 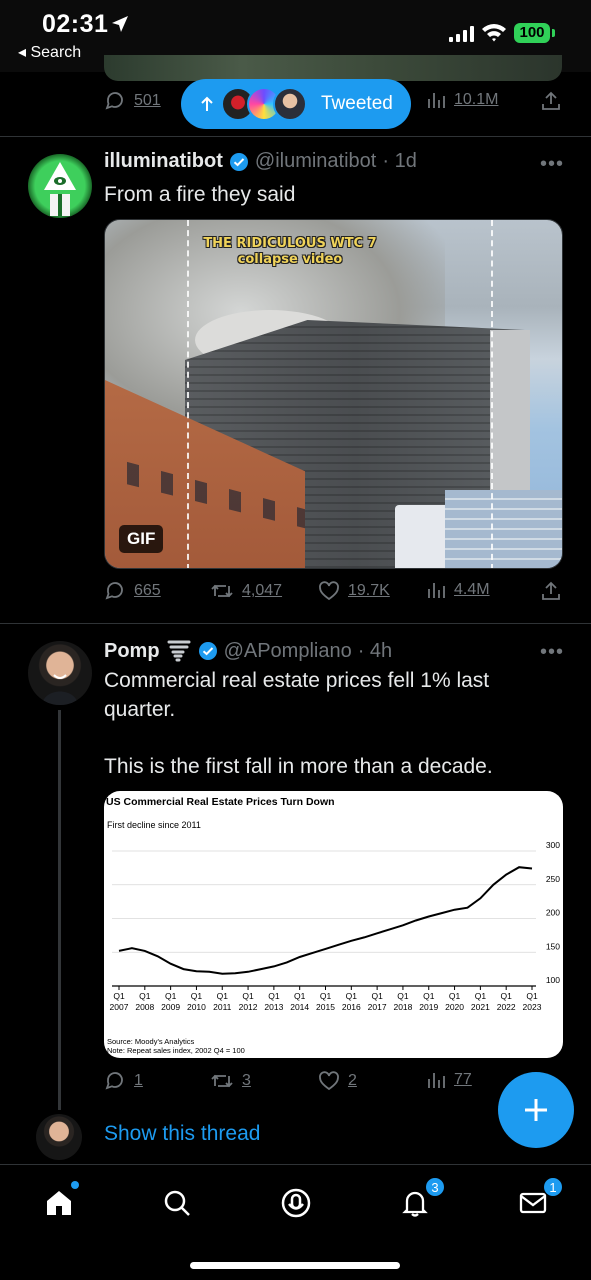 I want to click on reply-button: 665, so click(x=132, y=591).